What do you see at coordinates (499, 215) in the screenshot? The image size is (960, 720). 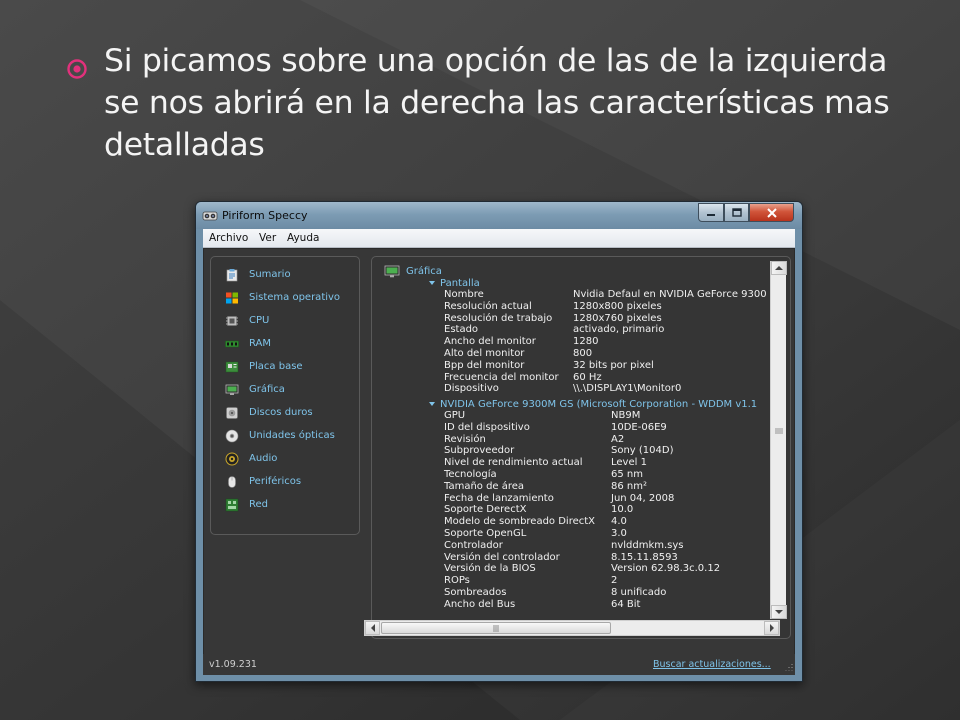 I see `title-bar: Piriform Speccy` at bounding box center [499, 215].